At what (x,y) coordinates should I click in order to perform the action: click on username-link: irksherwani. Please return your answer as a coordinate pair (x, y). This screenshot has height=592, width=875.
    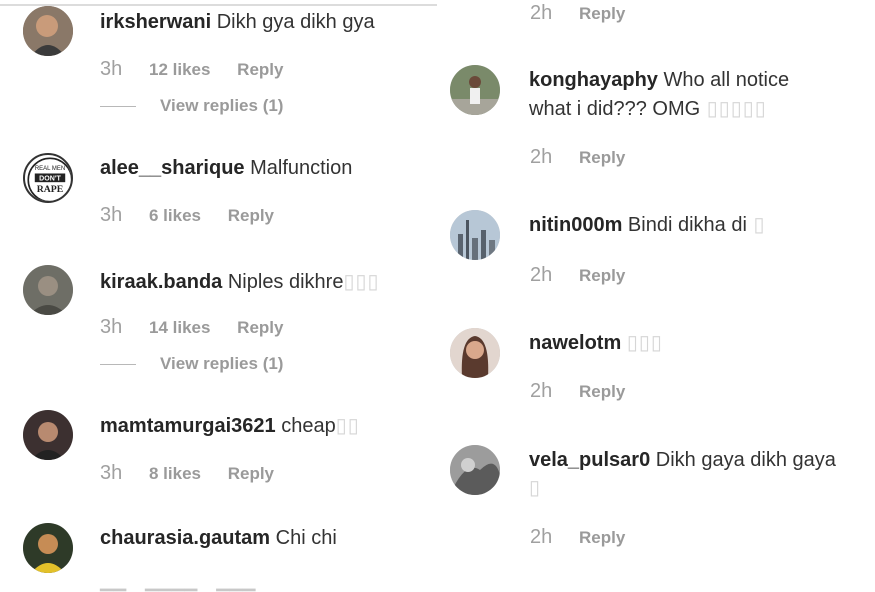
    Looking at the image, I should click on (155, 22).